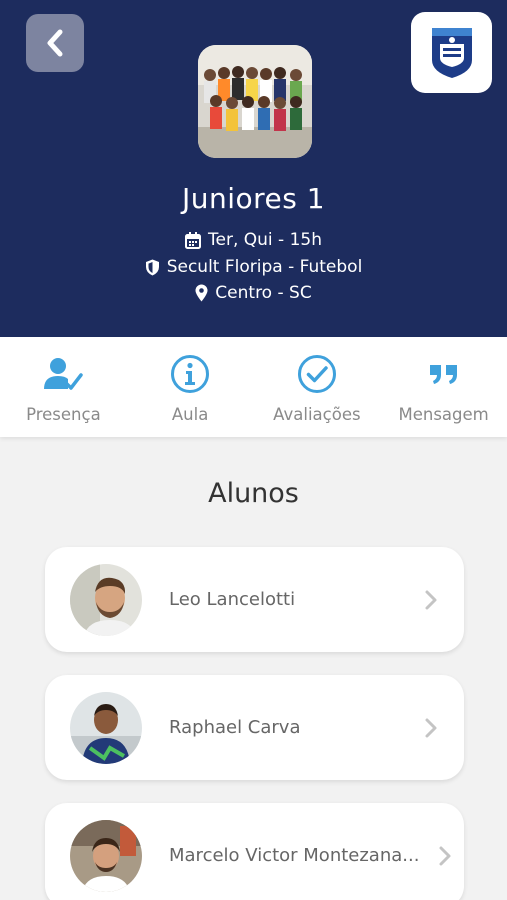 The width and height of the screenshot is (507, 900). What do you see at coordinates (255, 101) in the screenshot?
I see `class-group-photo` at bounding box center [255, 101].